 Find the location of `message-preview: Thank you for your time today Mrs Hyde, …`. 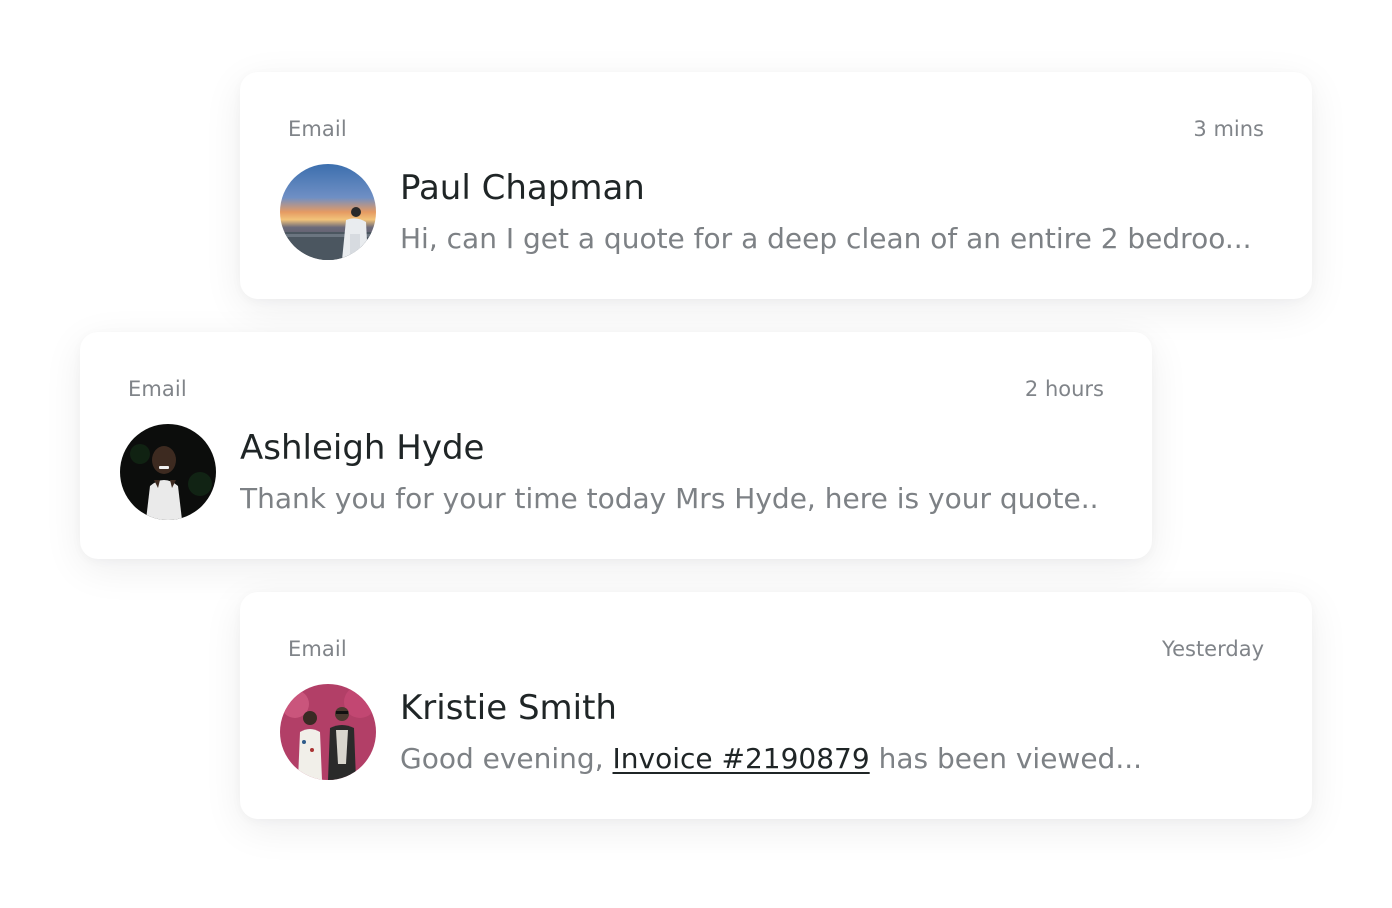

message-preview: Thank you for your time today Mrs Hyde, … is located at coordinates (670, 498).